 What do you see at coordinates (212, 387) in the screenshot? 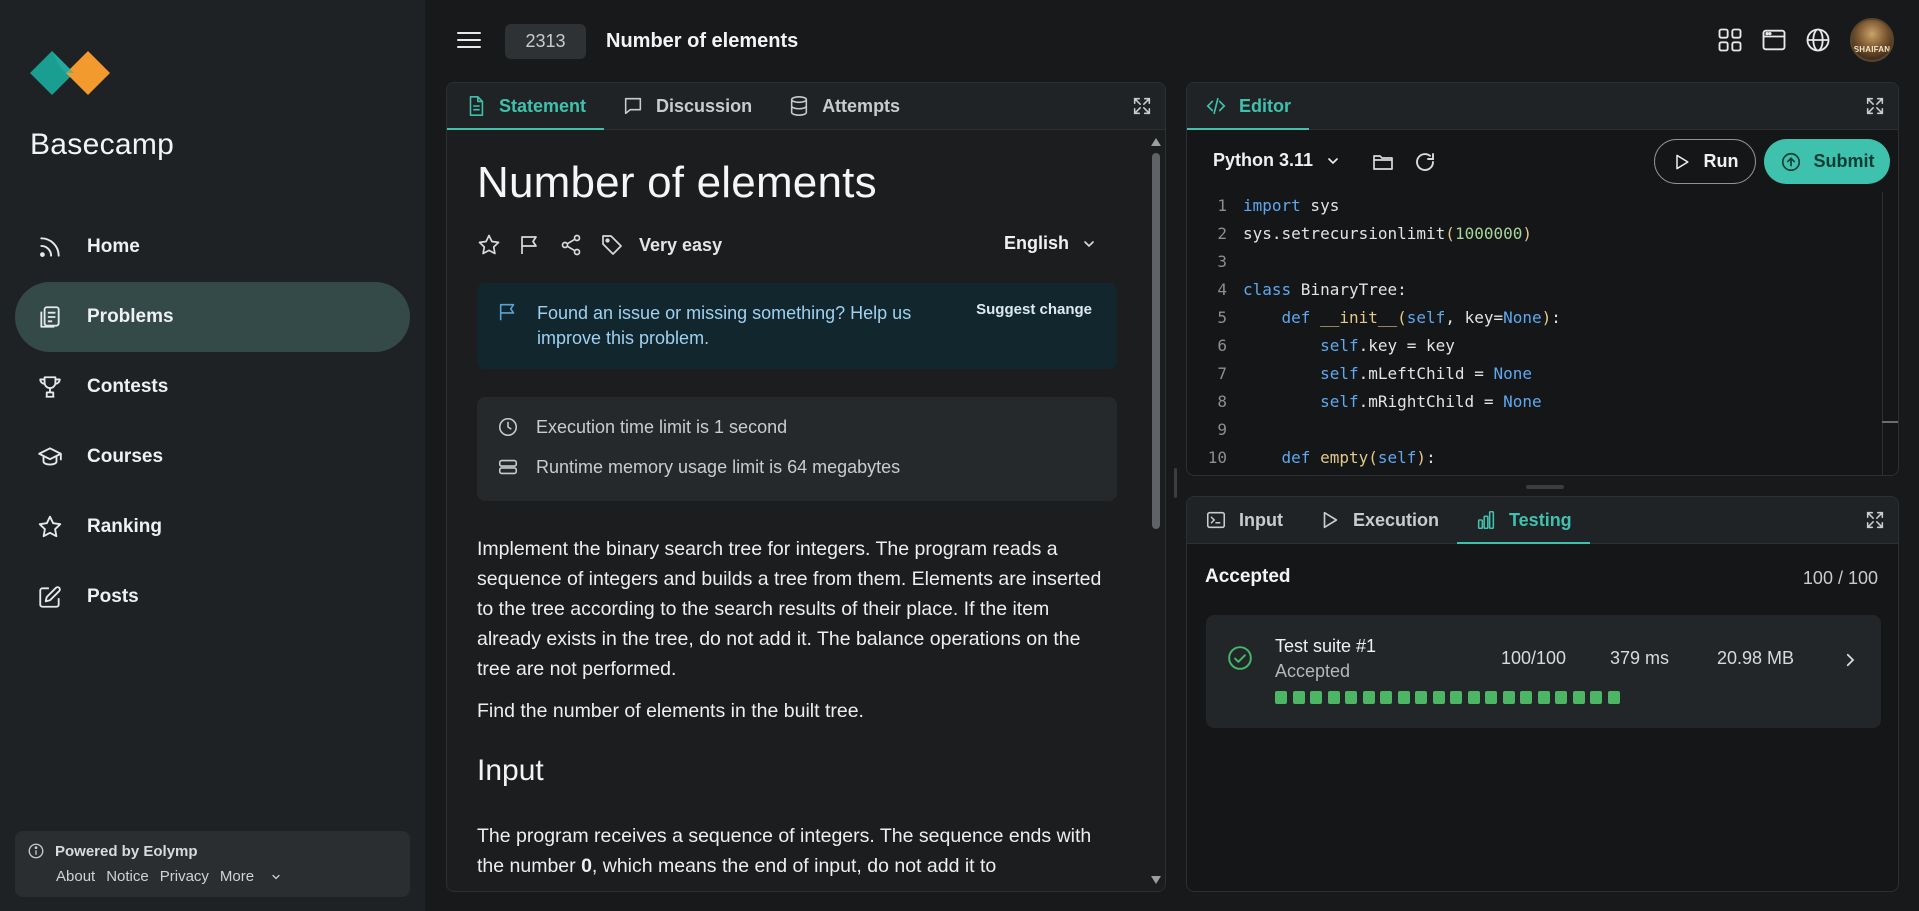
I see `sidebar-item-contests: Contests` at bounding box center [212, 387].